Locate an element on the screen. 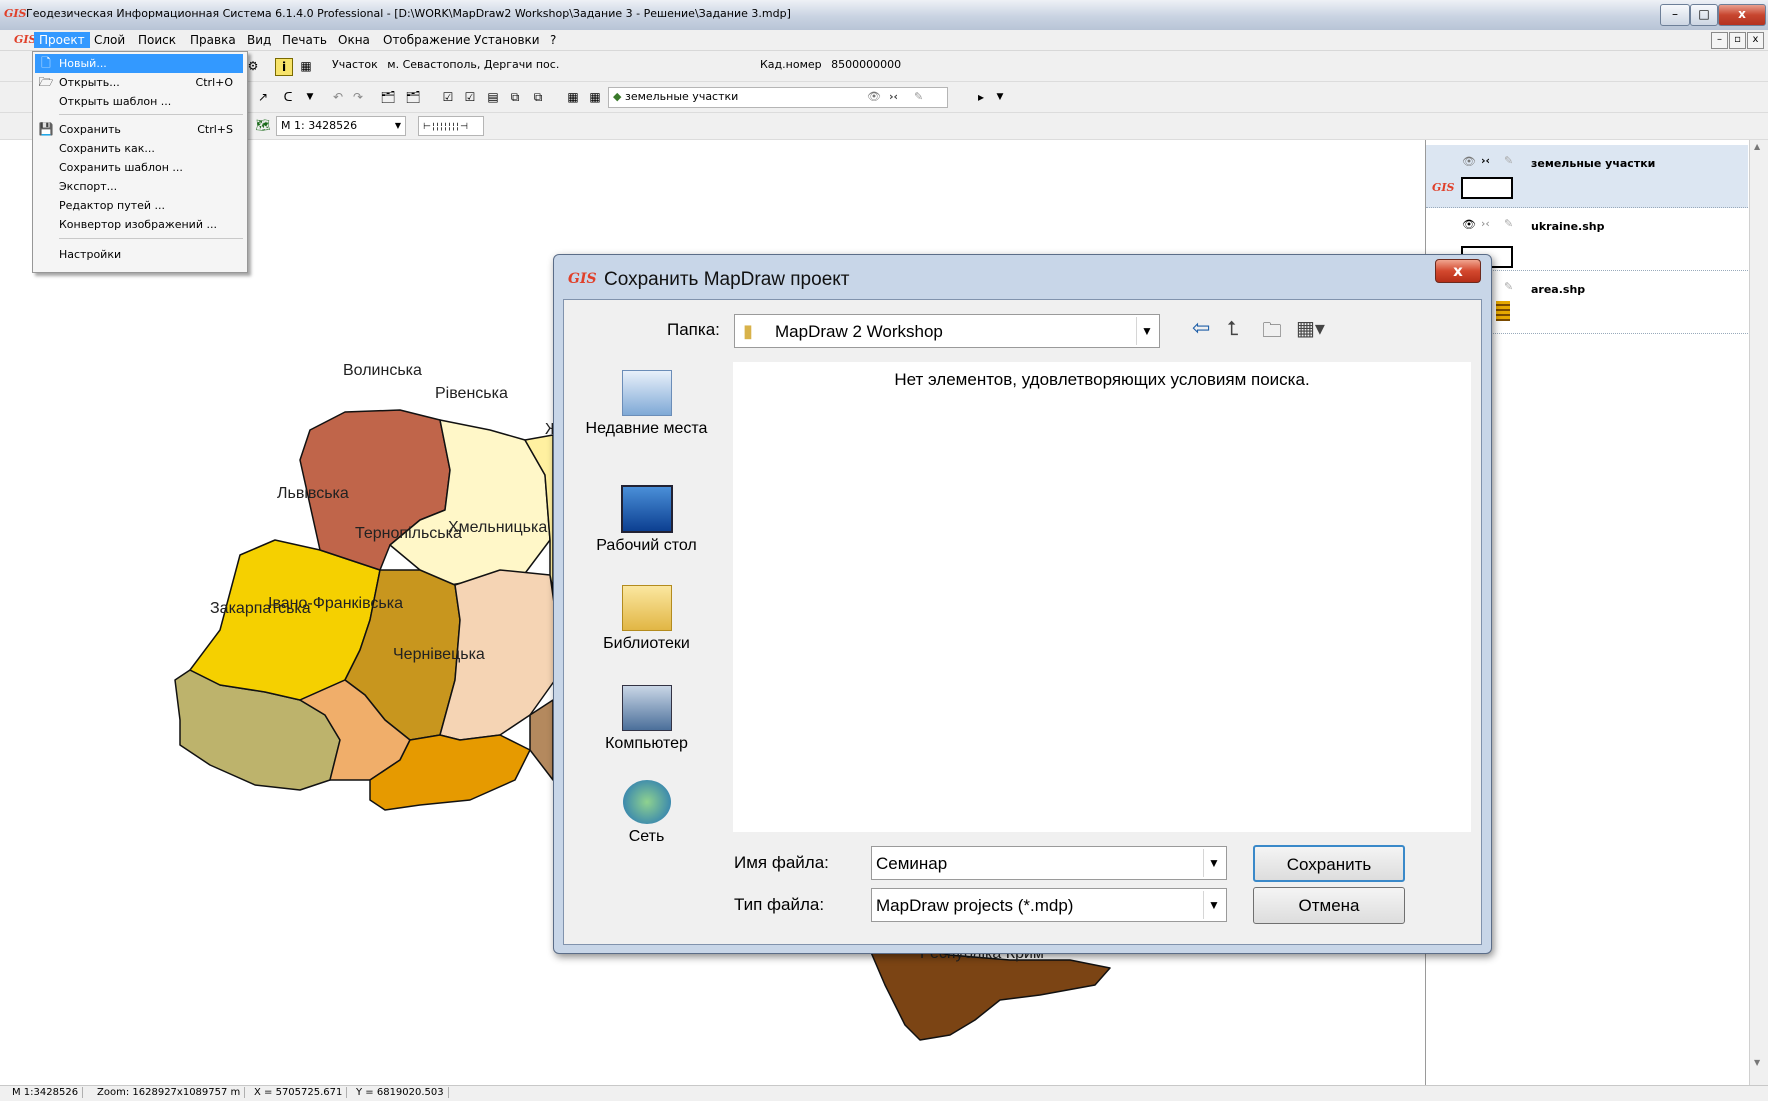 The width and height of the screenshot is (1768, 1101). mdi-restore-button: ▫ is located at coordinates (1737, 40).